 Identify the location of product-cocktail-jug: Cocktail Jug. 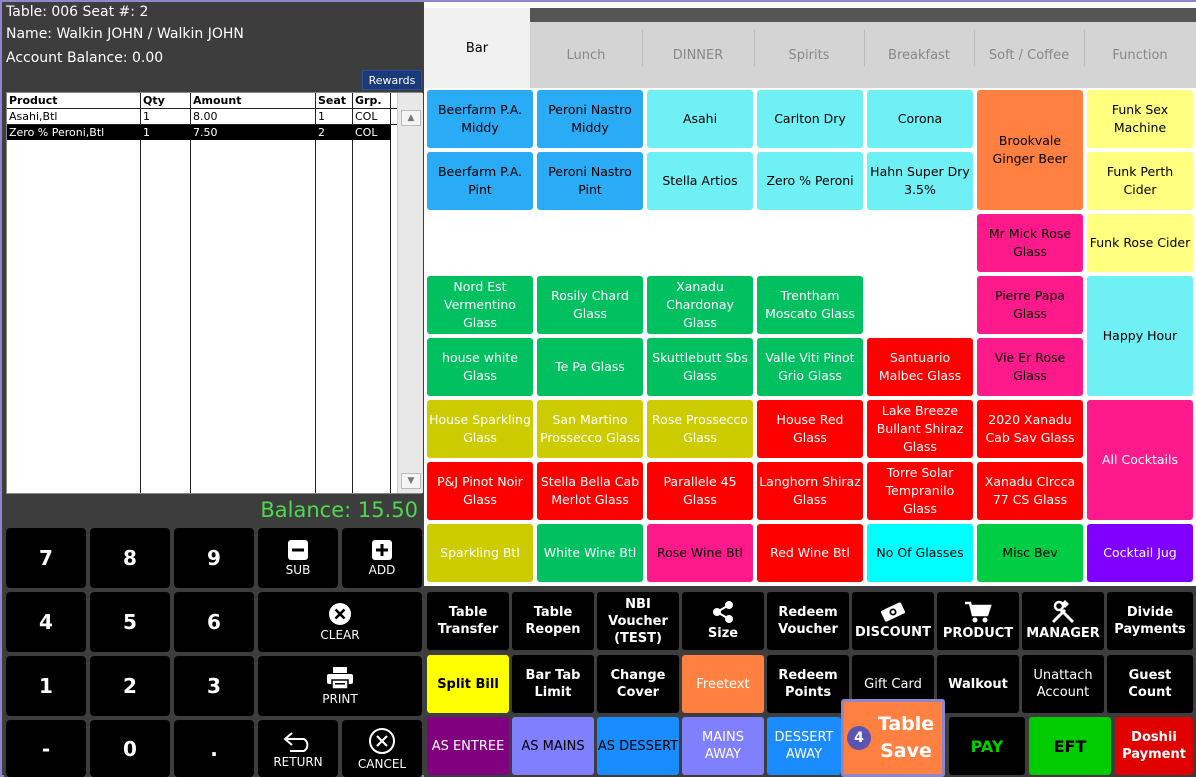
(1140, 553).